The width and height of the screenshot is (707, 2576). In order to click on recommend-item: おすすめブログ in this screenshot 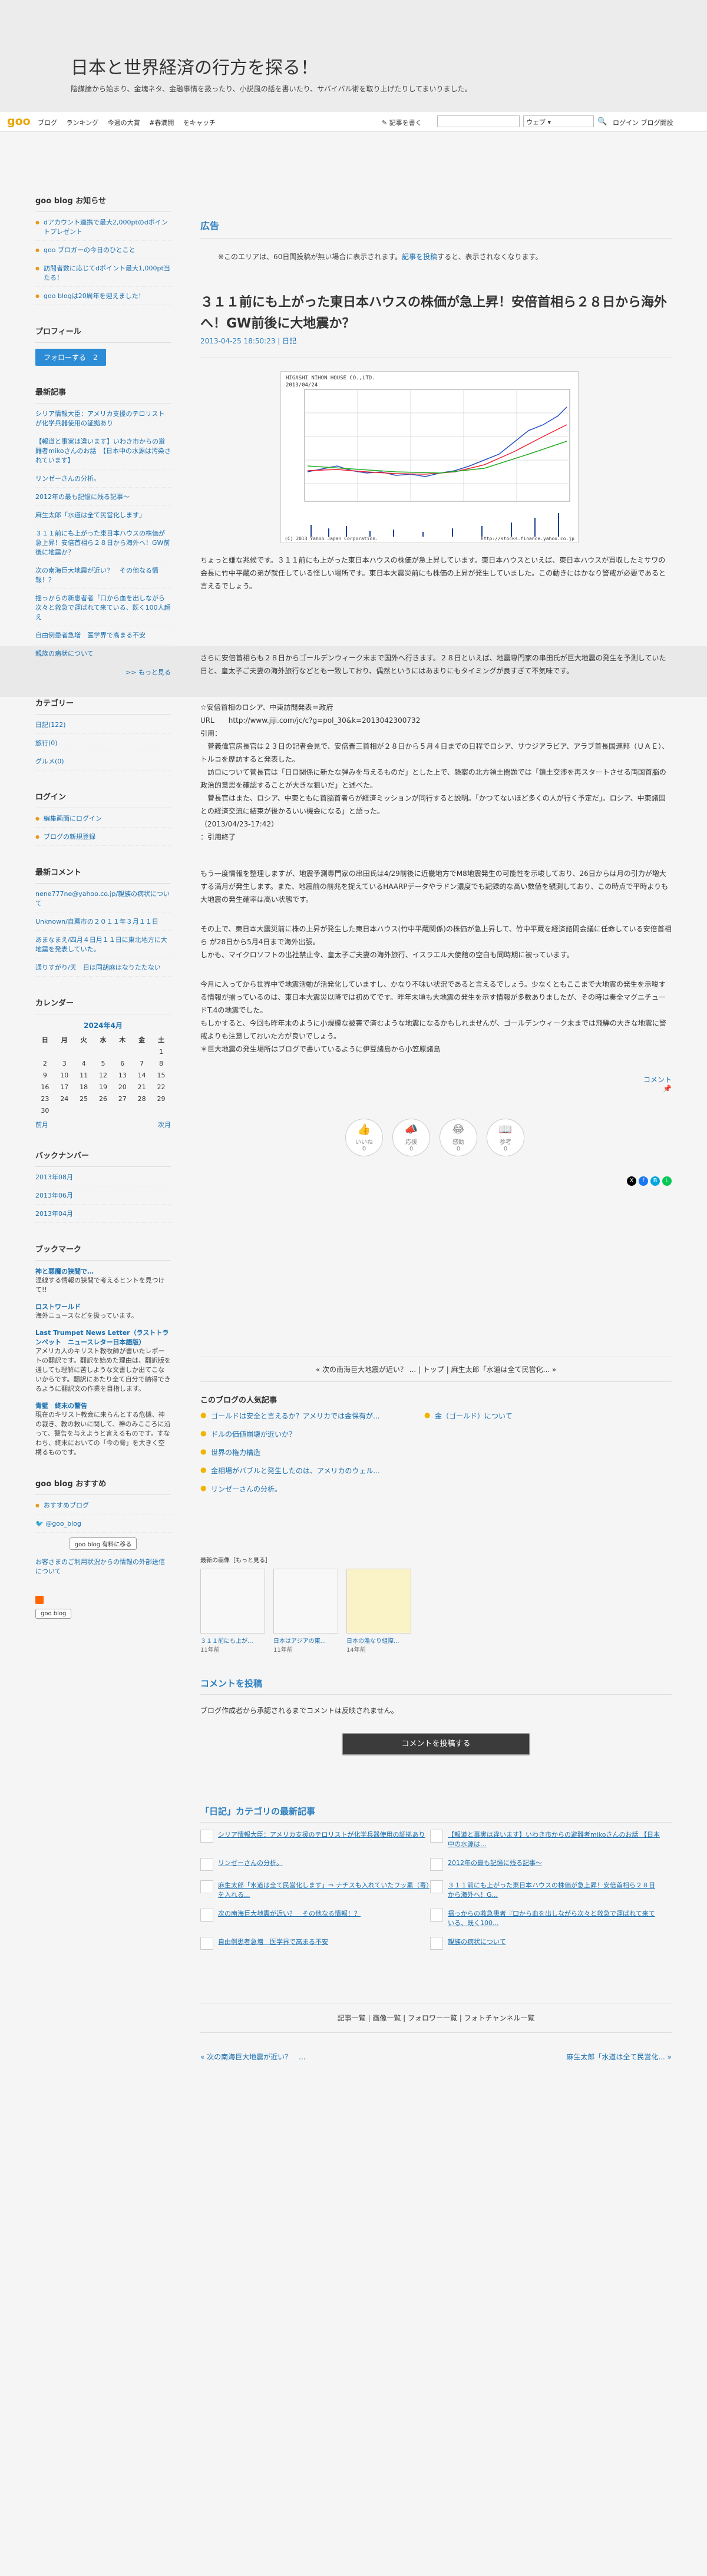, I will do `click(103, 1507)`.